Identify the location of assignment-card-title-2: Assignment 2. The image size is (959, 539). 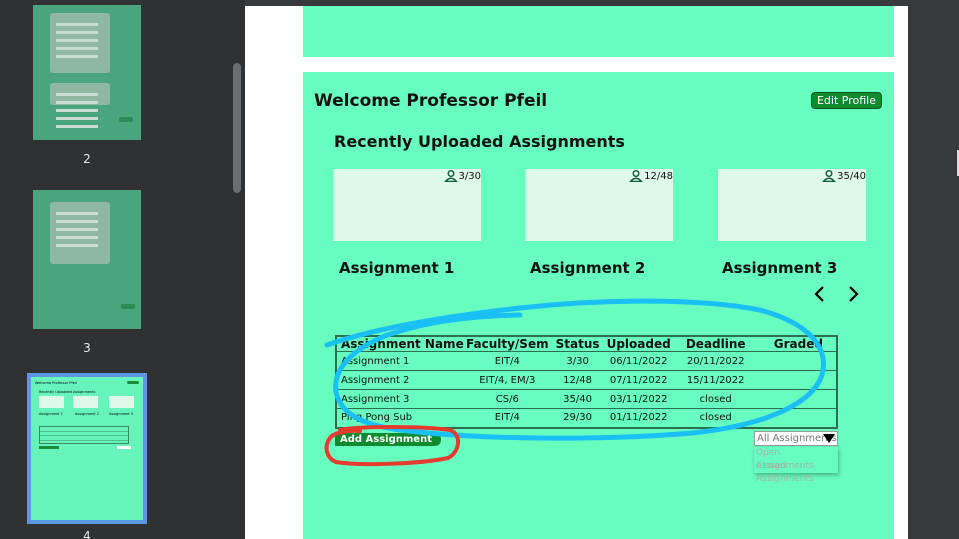
(587, 268).